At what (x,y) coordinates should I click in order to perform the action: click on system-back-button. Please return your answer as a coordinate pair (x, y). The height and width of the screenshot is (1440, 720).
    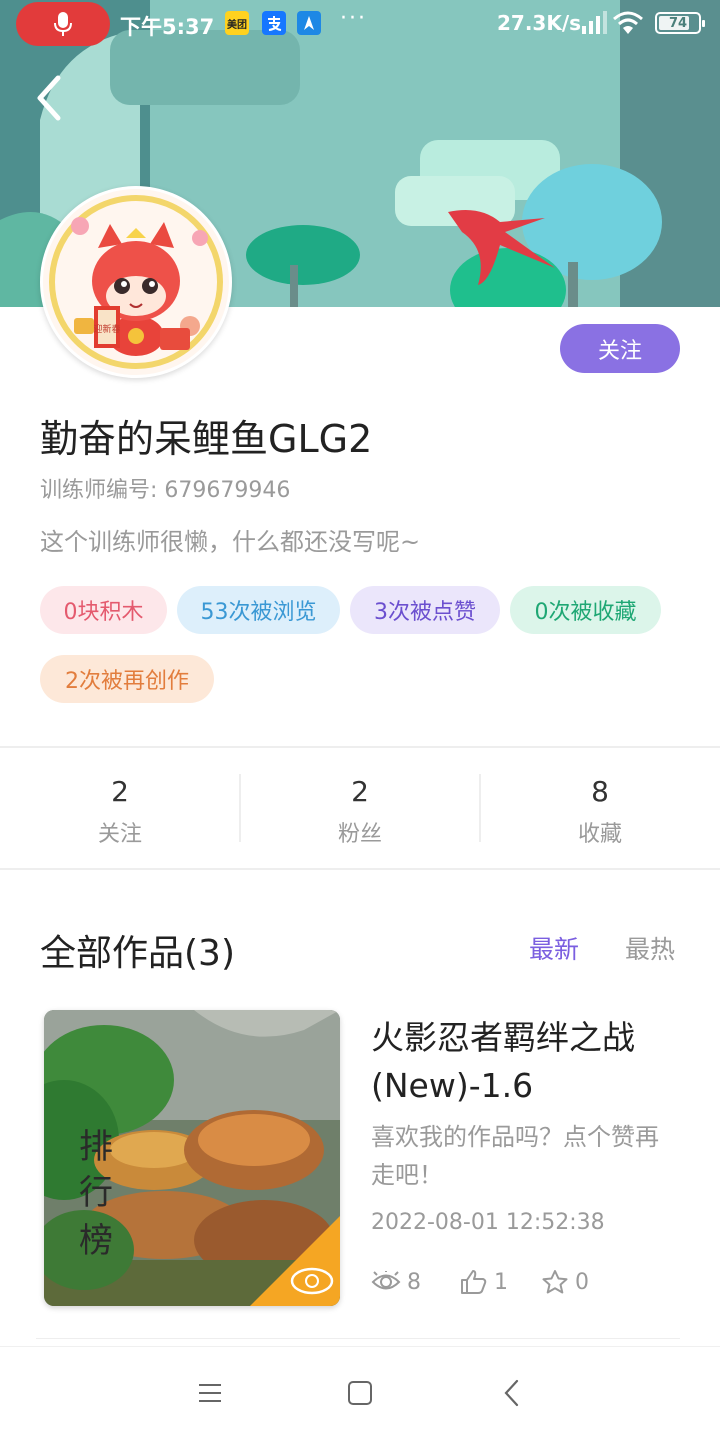
    Looking at the image, I should click on (512, 1393).